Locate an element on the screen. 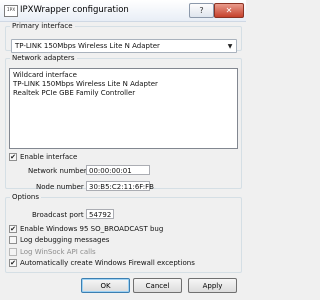 The width and height of the screenshot is (320, 300). primary-interface-legend: Primary interface is located at coordinates (42, 26).